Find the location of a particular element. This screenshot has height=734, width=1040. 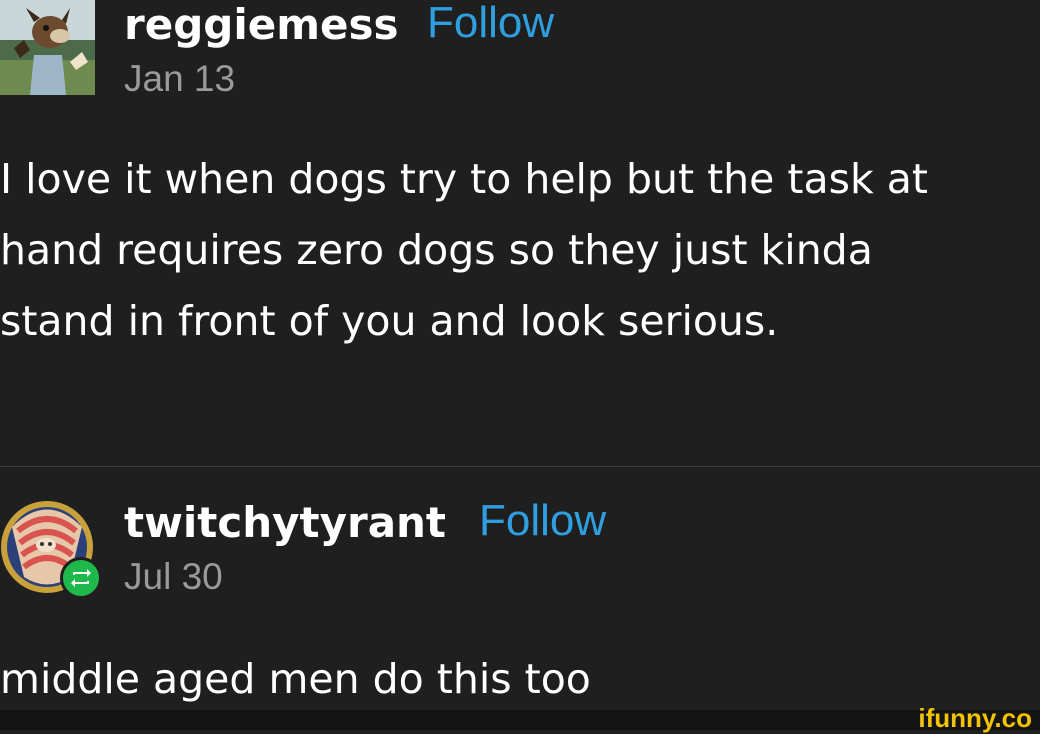

post-date: Jul 30 is located at coordinates (173, 577).